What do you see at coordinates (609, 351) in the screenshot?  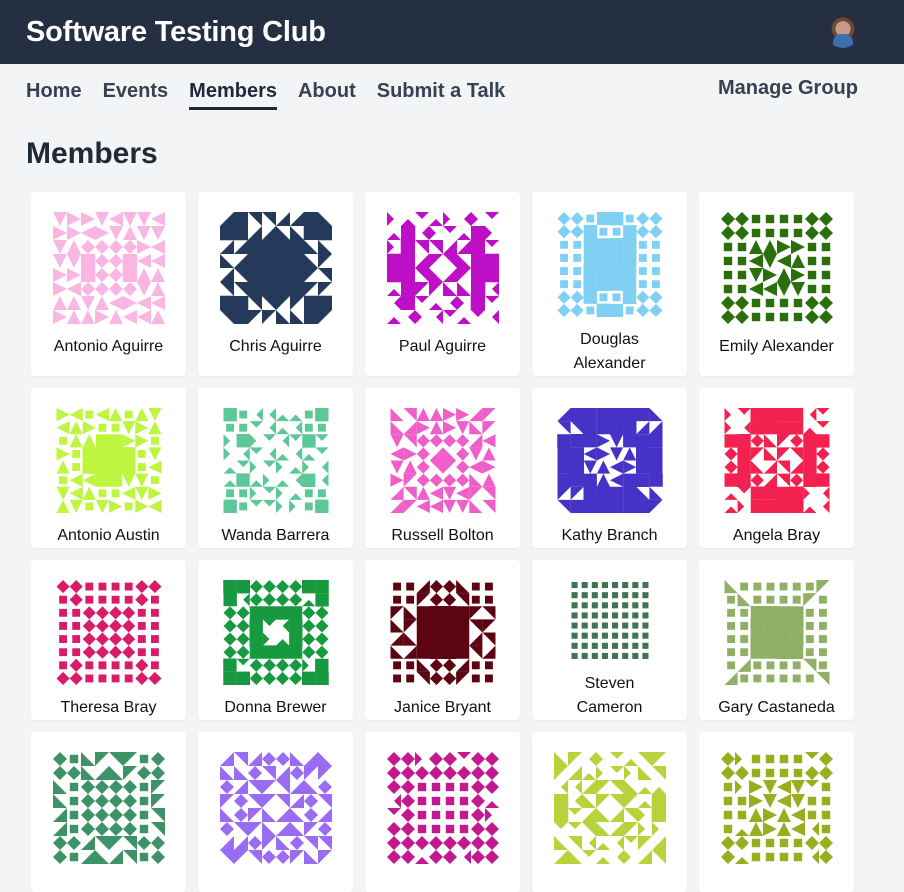 I see `member-name: Douglas Alexander` at bounding box center [609, 351].